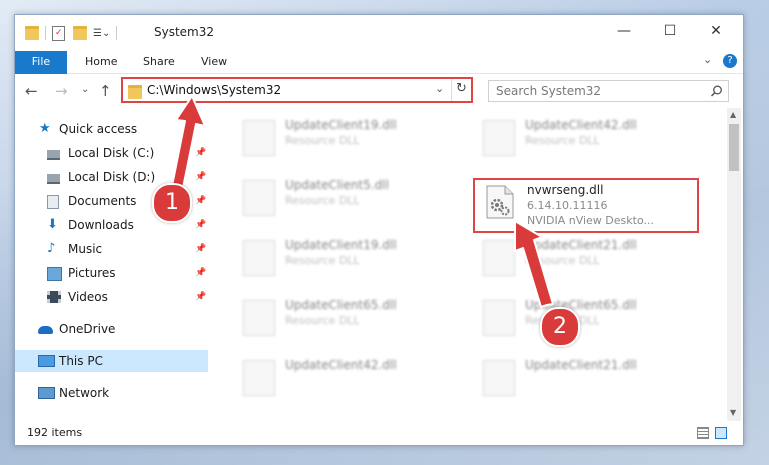  What do you see at coordinates (172, 203) in the screenshot?
I see `step-1-badge: 1` at bounding box center [172, 203].